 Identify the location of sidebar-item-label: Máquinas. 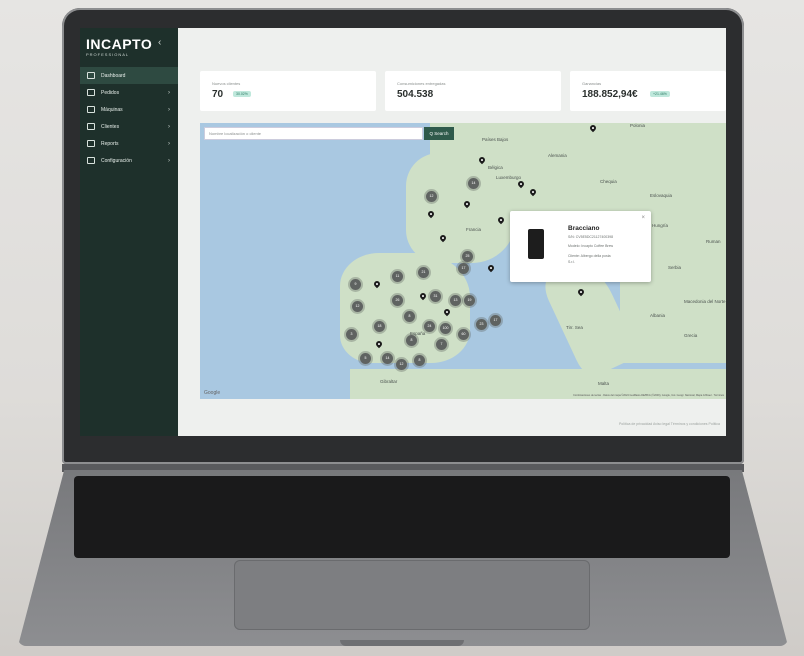
(112, 109).